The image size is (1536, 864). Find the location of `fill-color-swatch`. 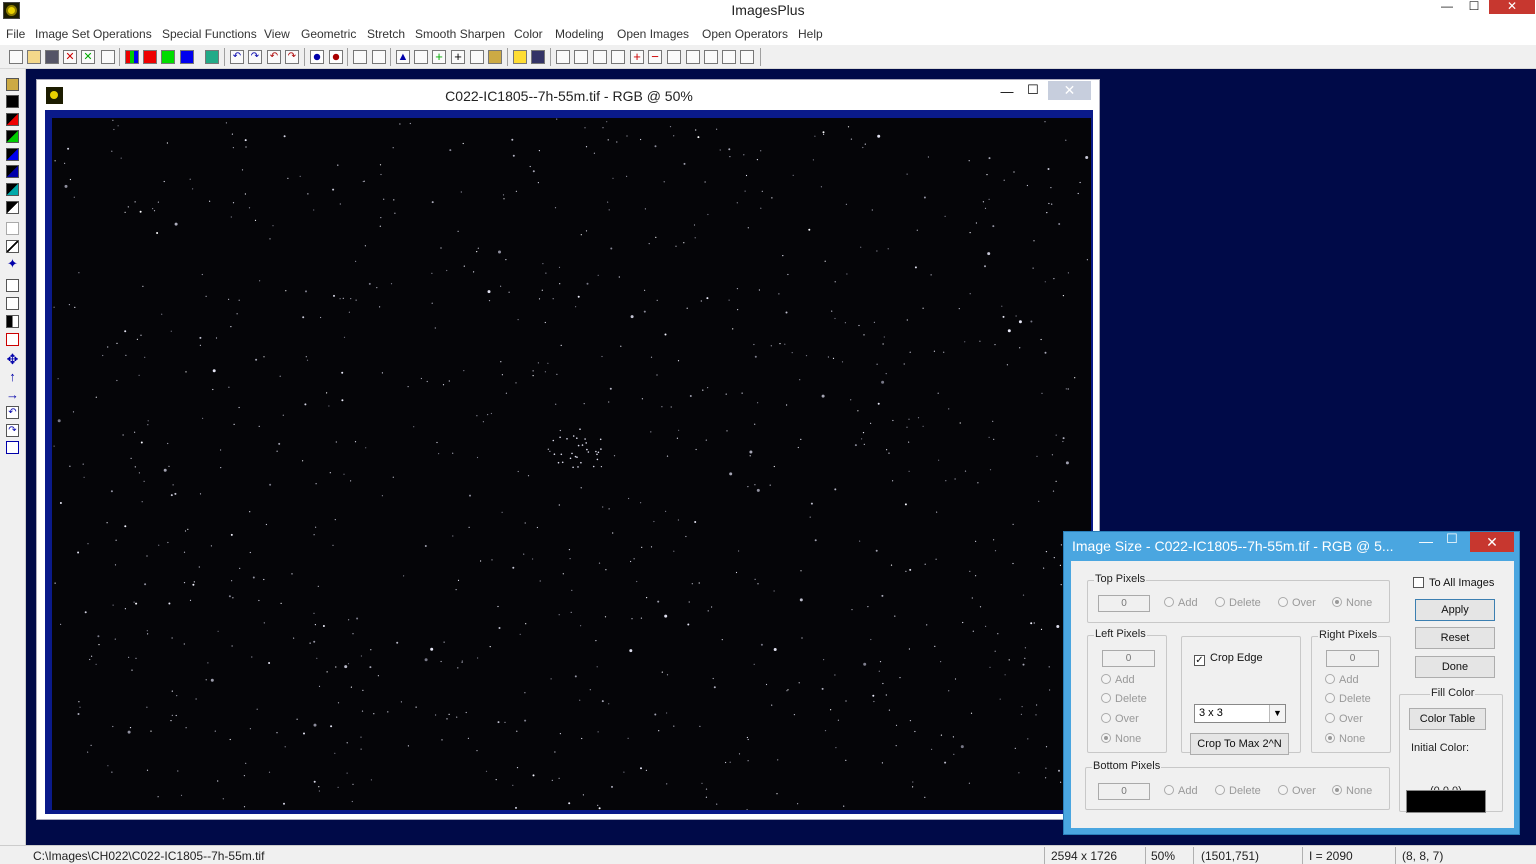

fill-color-swatch is located at coordinates (1446, 801).